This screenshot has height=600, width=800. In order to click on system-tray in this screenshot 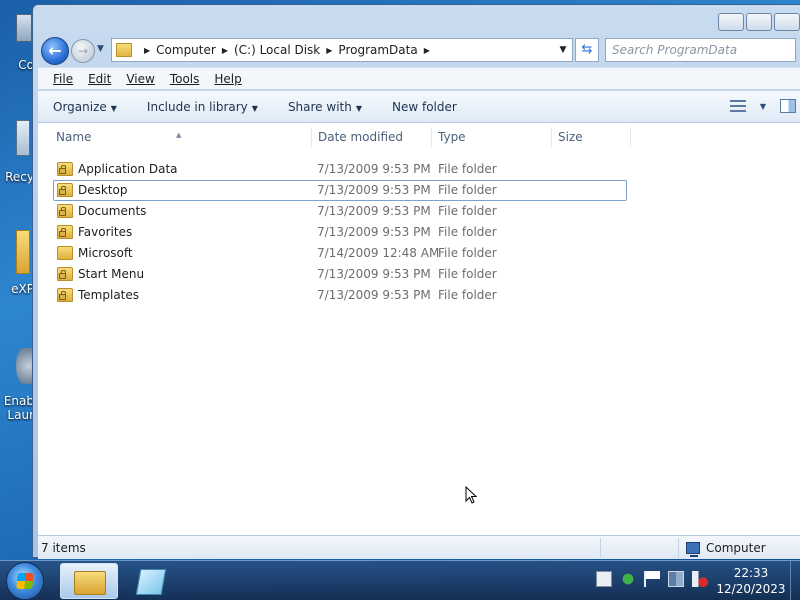, I will do `click(652, 579)`.